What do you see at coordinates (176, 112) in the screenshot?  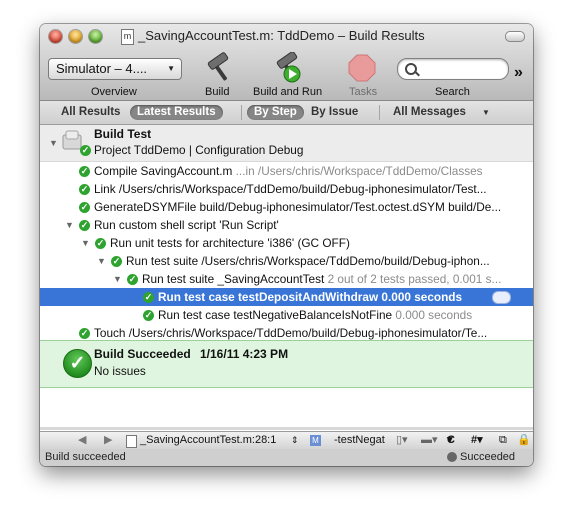 I see `tab-latest-results: Latest Results` at bounding box center [176, 112].